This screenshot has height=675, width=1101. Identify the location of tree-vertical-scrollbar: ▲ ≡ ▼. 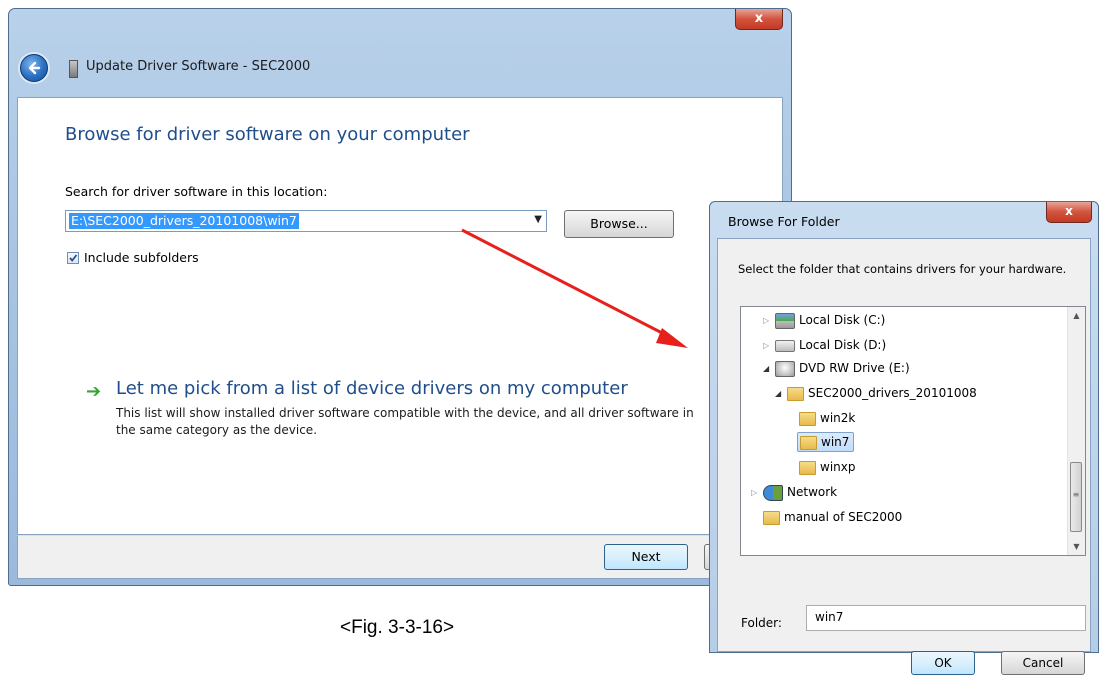
(1076, 431).